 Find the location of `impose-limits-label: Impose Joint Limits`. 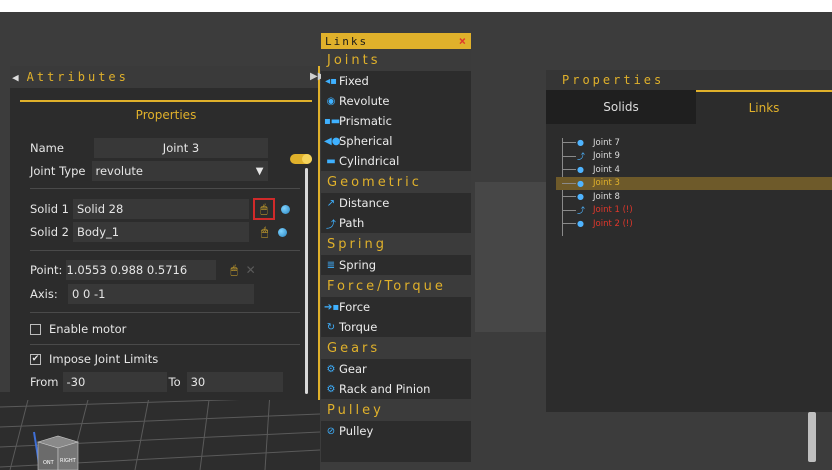

impose-limits-label: Impose Joint Limits is located at coordinates (104, 359).